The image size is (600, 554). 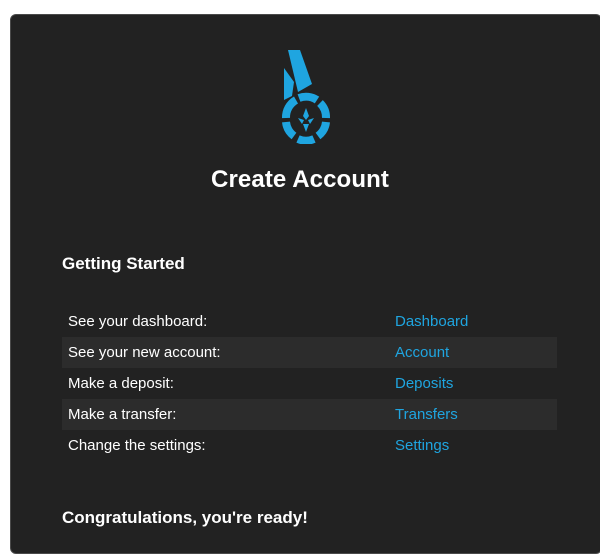 What do you see at coordinates (424, 383) in the screenshot?
I see `deposits-link: Deposits` at bounding box center [424, 383].